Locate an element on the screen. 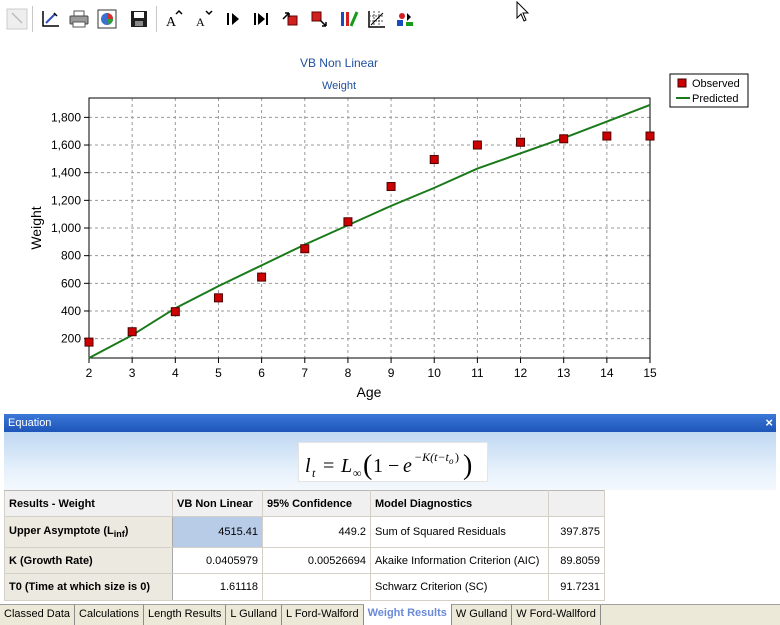 The height and width of the screenshot is (625, 780). x-tick-label: 13 is located at coordinates (564, 373).